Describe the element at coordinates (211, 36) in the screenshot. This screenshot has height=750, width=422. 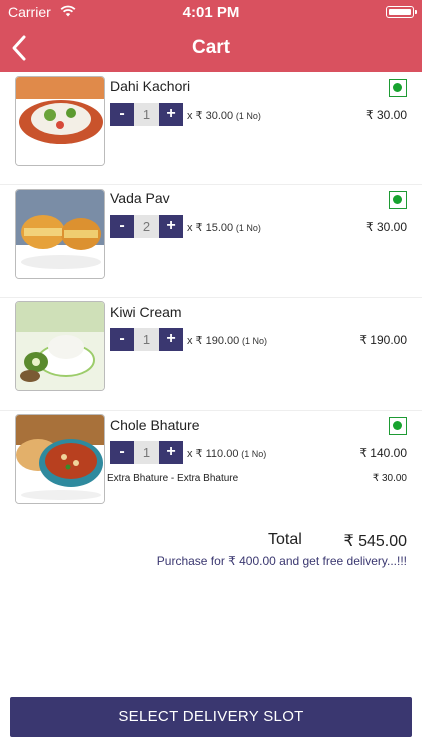
I see `header-bar: Carrier 4:01 PM Cart` at that location.